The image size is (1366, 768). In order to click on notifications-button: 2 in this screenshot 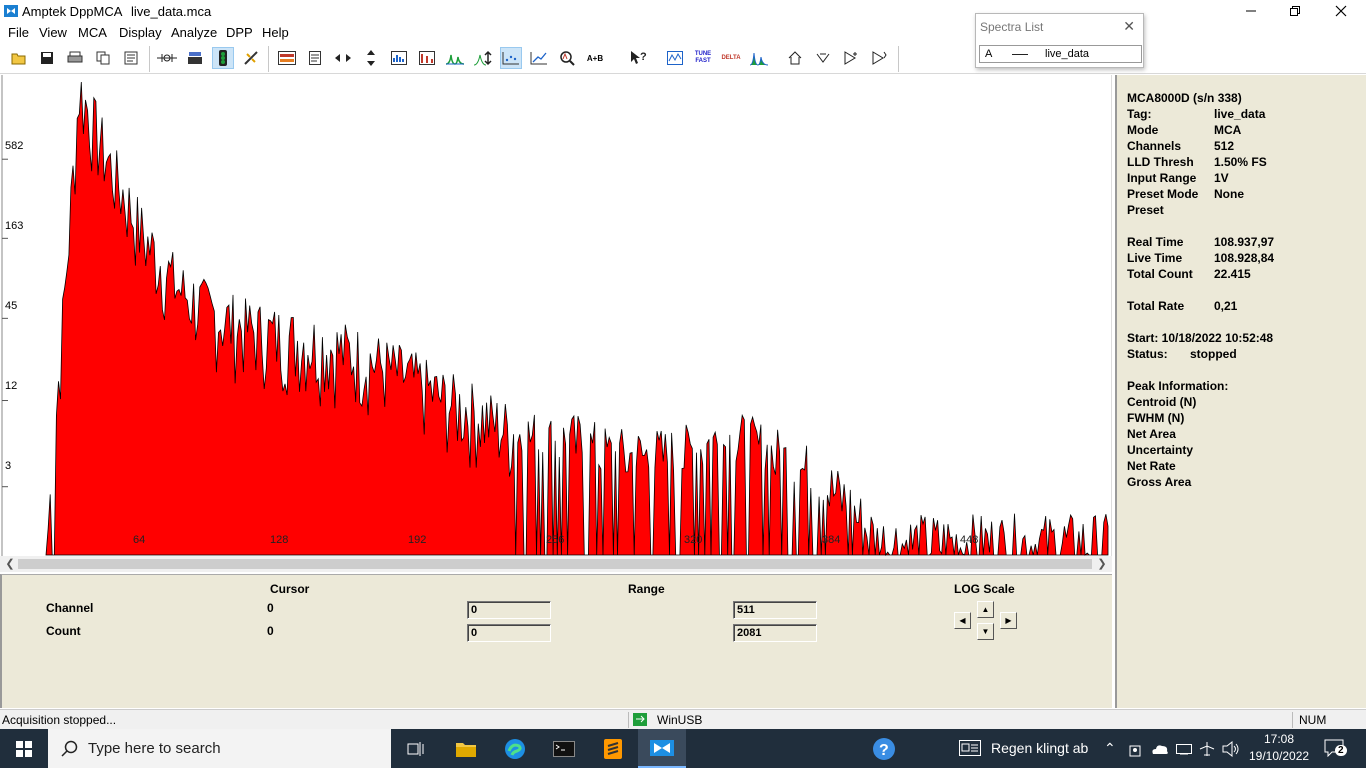, I will do `click(1335, 748)`.